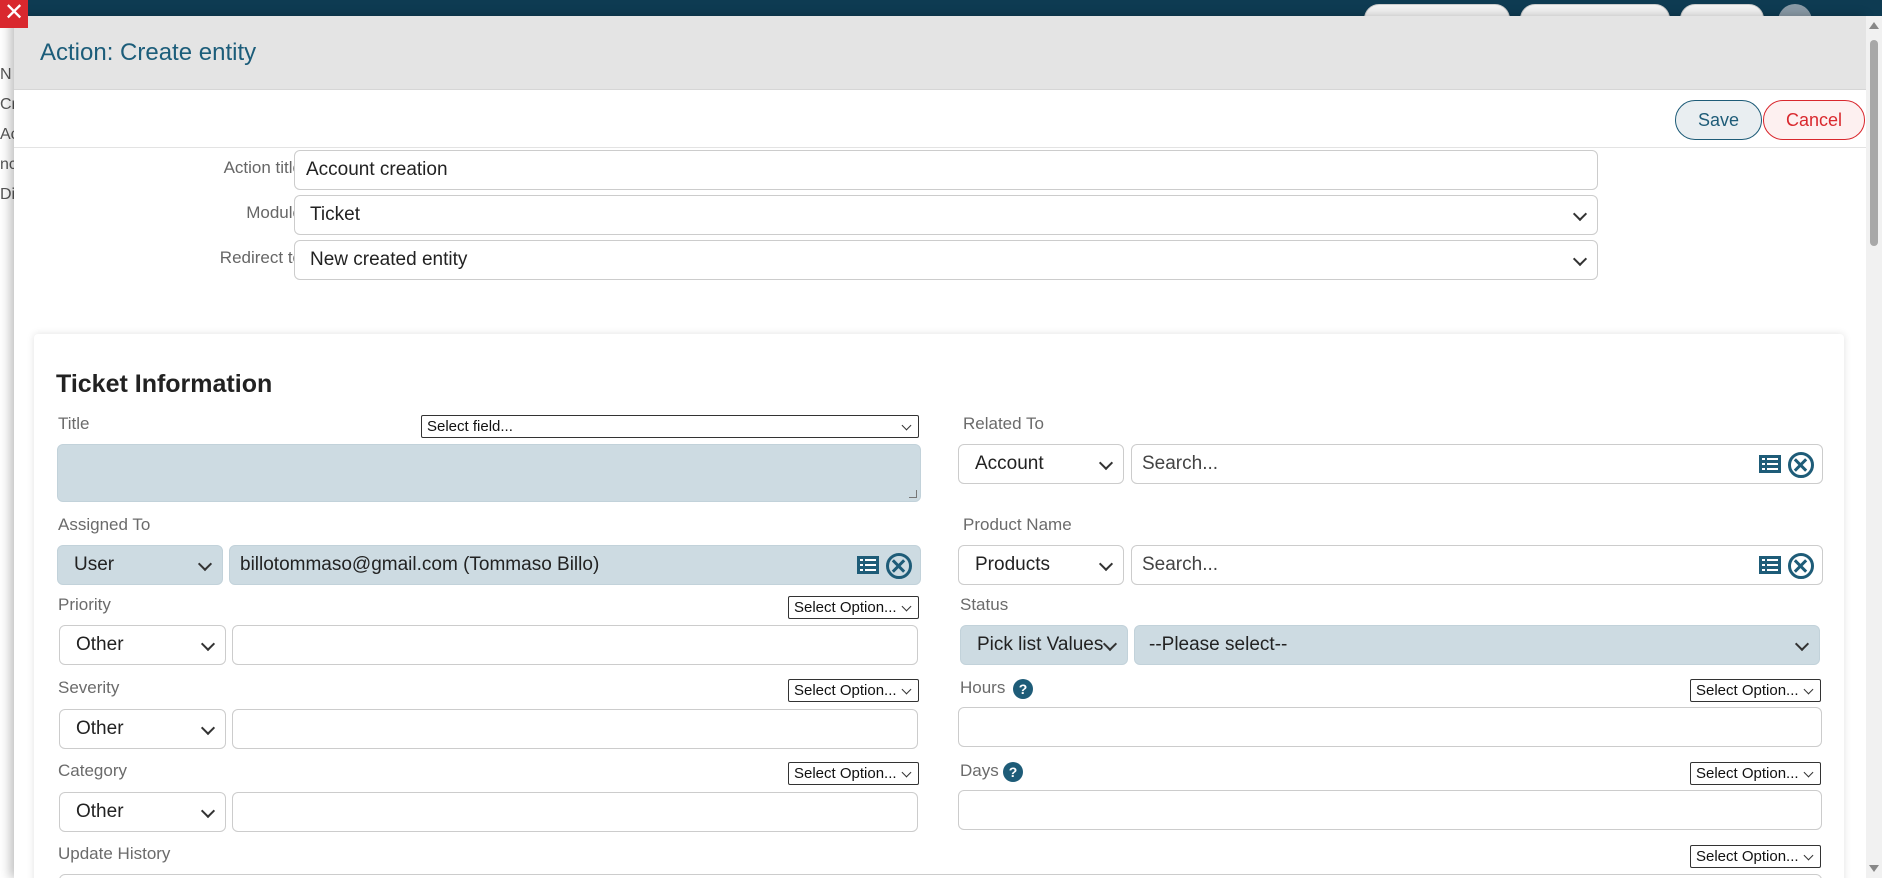  What do you see at coordinates (946, 215) in the screenshot?
I see `module-select: Ticket` at bounding box center [946, 215].